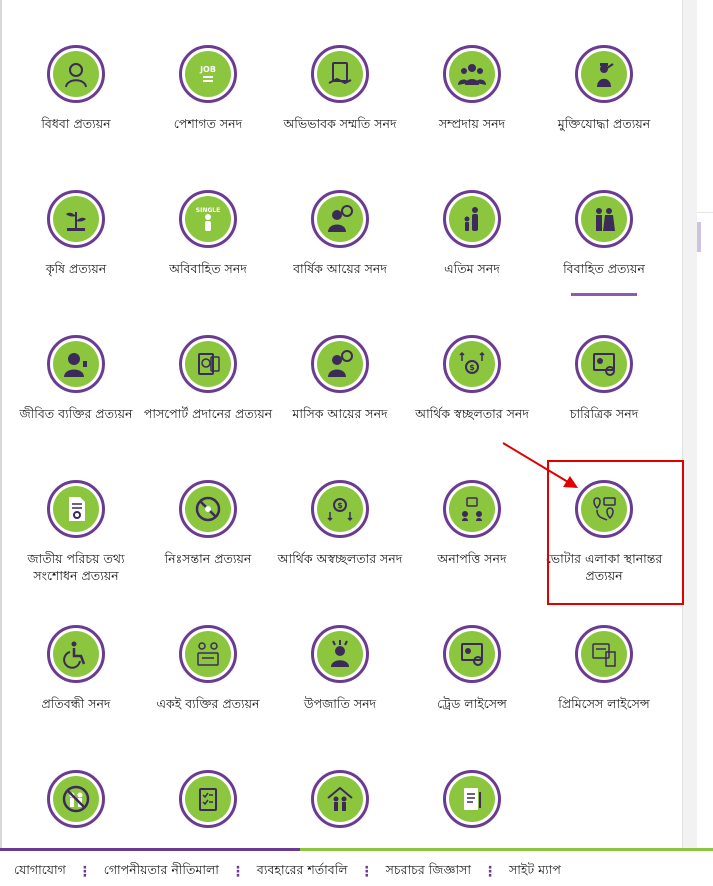 Image resolution: width=713 pixels, height=886 pixels. I want to click on tribal-person-icon, so click(340, 654).